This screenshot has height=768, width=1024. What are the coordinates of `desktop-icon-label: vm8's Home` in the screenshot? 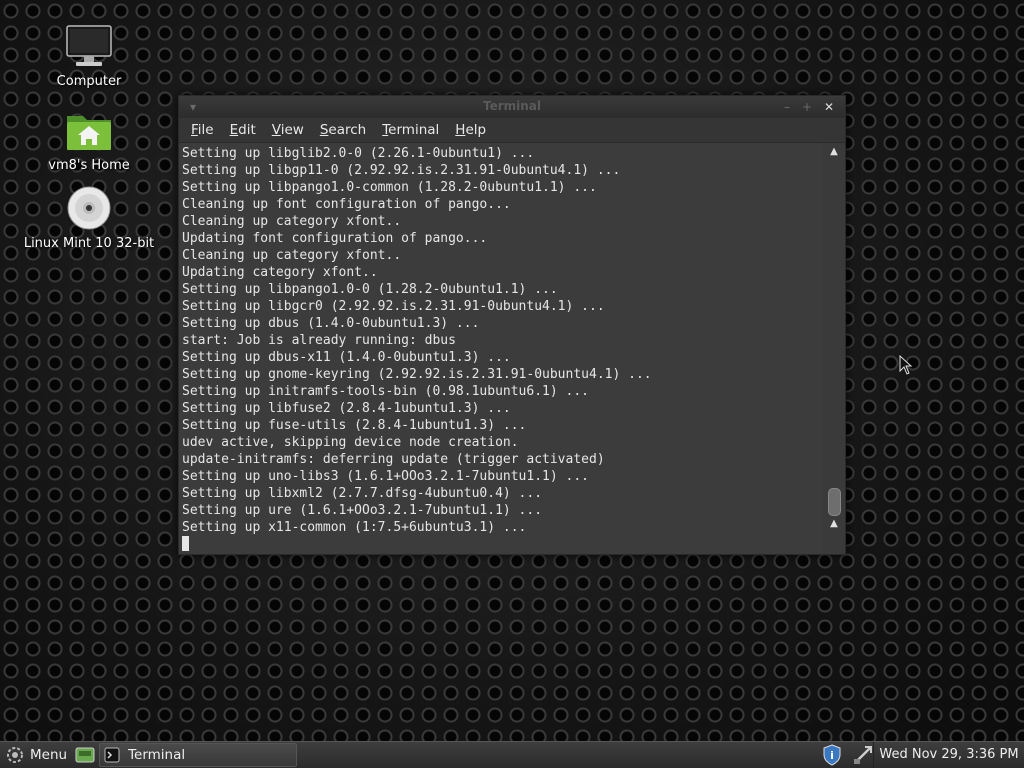 It's located at (89, 165).